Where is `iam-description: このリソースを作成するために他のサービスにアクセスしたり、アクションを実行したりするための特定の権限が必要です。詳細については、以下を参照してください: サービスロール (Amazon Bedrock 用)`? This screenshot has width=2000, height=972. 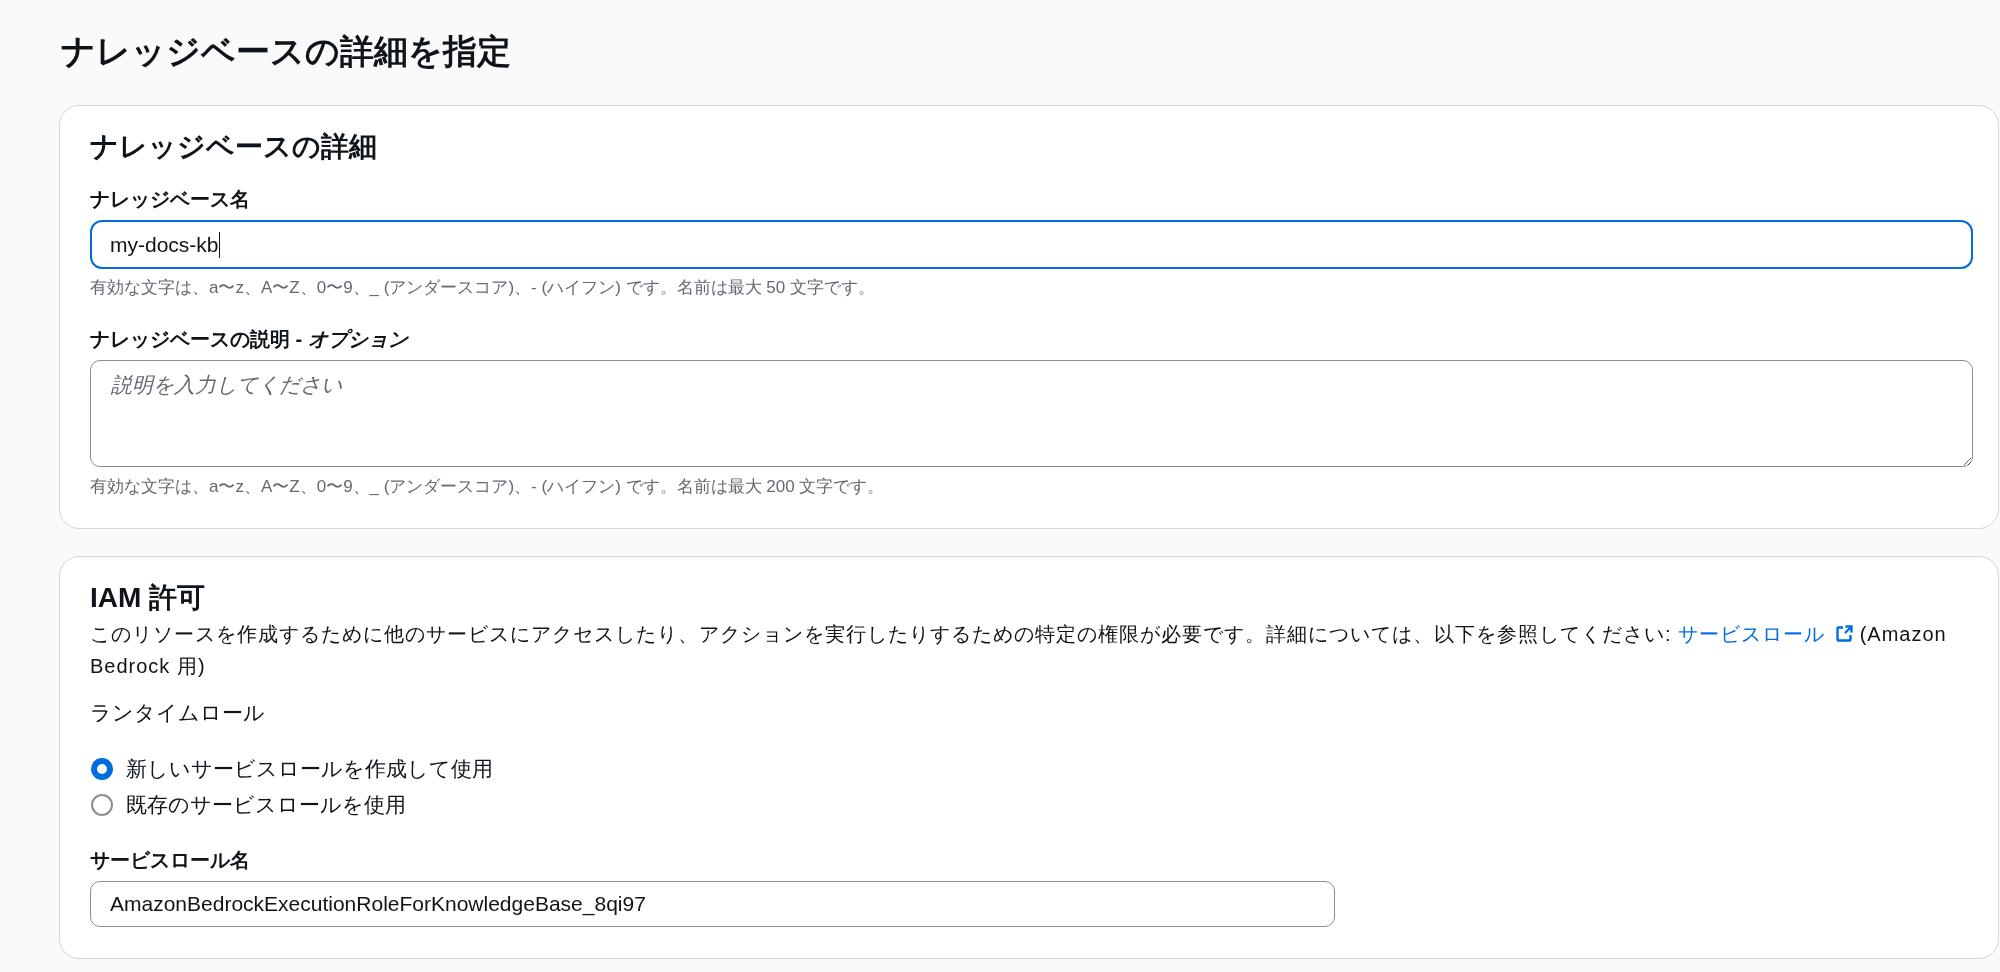 iam-description: このリソースを作成するために他のサービスにアクセスしたり、アクションを実行したりするための特定の権限が必要です。詳細については、以下を参照してください: サービスロール (Amazon Bedrock 用) is located at coordinates (1019, 650).